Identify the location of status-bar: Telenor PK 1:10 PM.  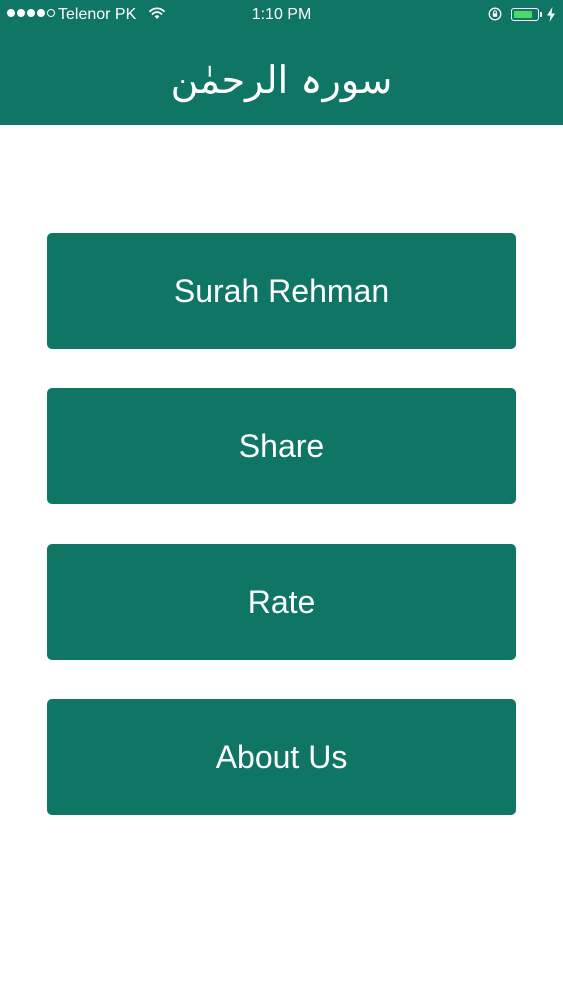
(281, 15).